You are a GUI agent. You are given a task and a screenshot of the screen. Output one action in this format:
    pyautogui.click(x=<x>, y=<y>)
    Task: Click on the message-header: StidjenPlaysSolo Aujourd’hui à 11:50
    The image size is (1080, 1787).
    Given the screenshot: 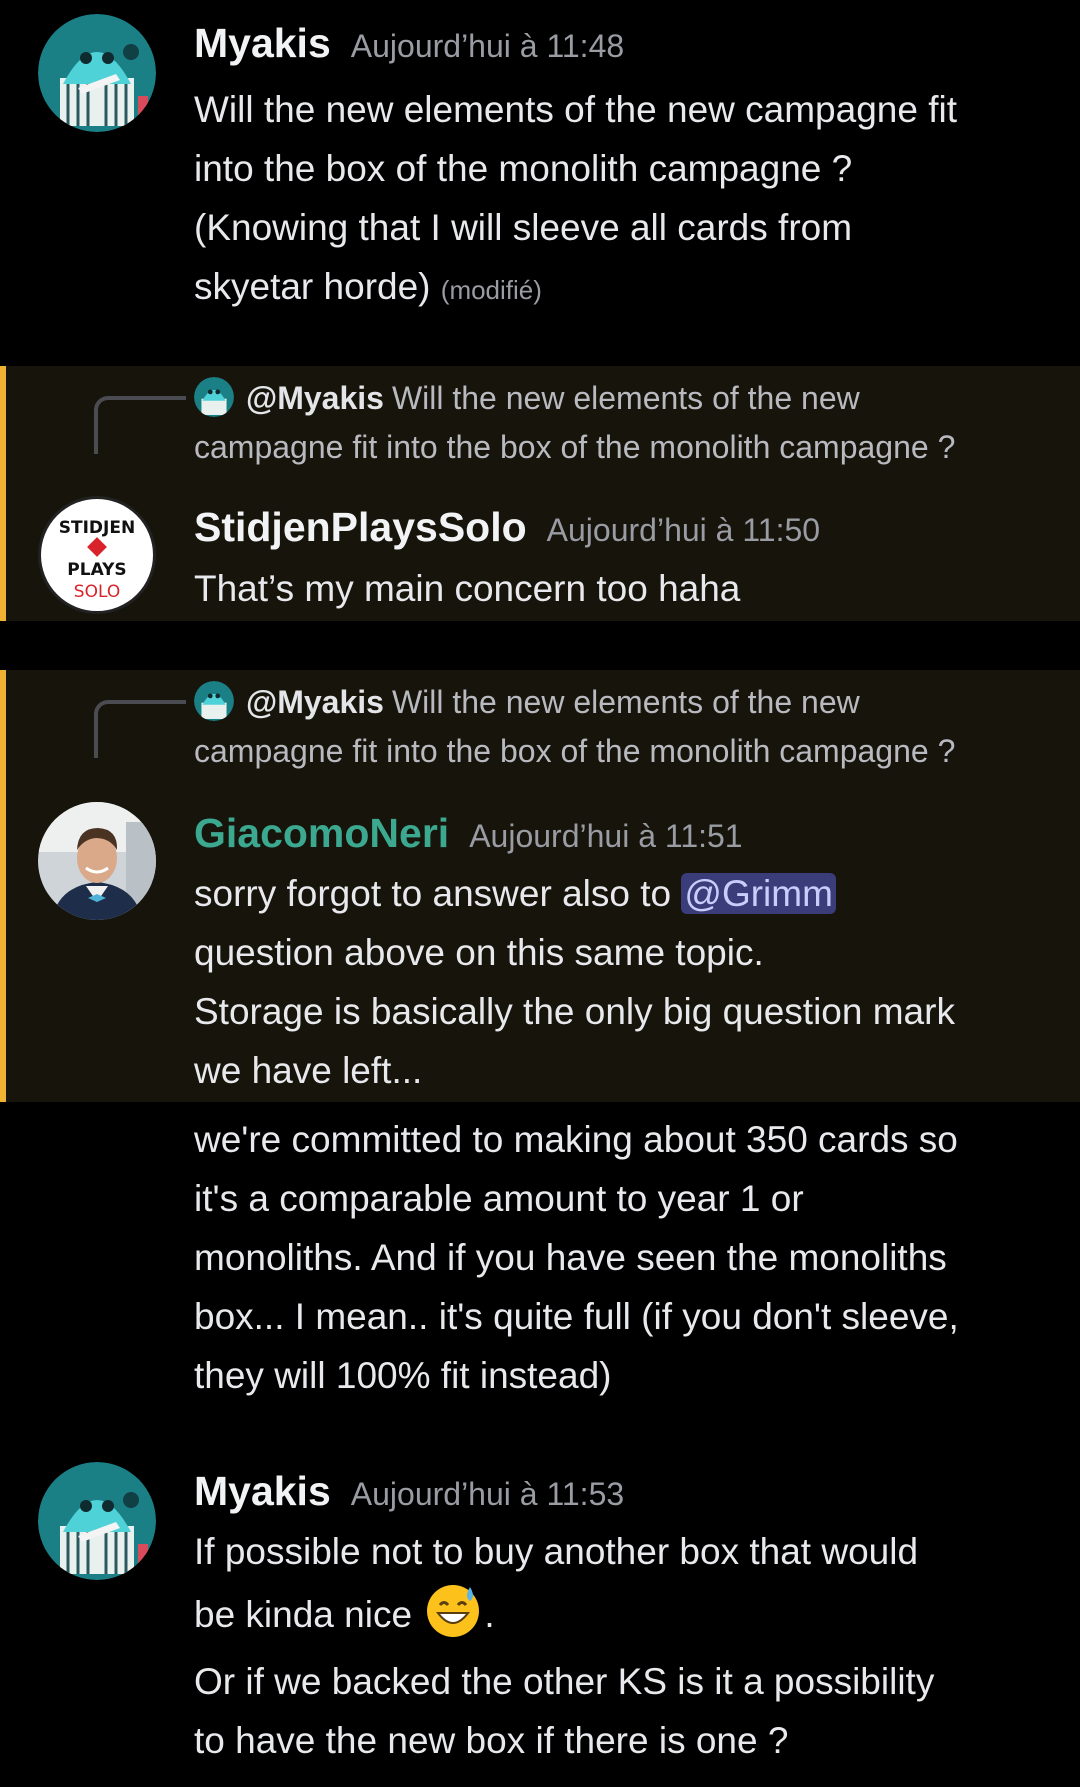 What is the action you would take?
    pyautogui.click(x=507, y=527)
    